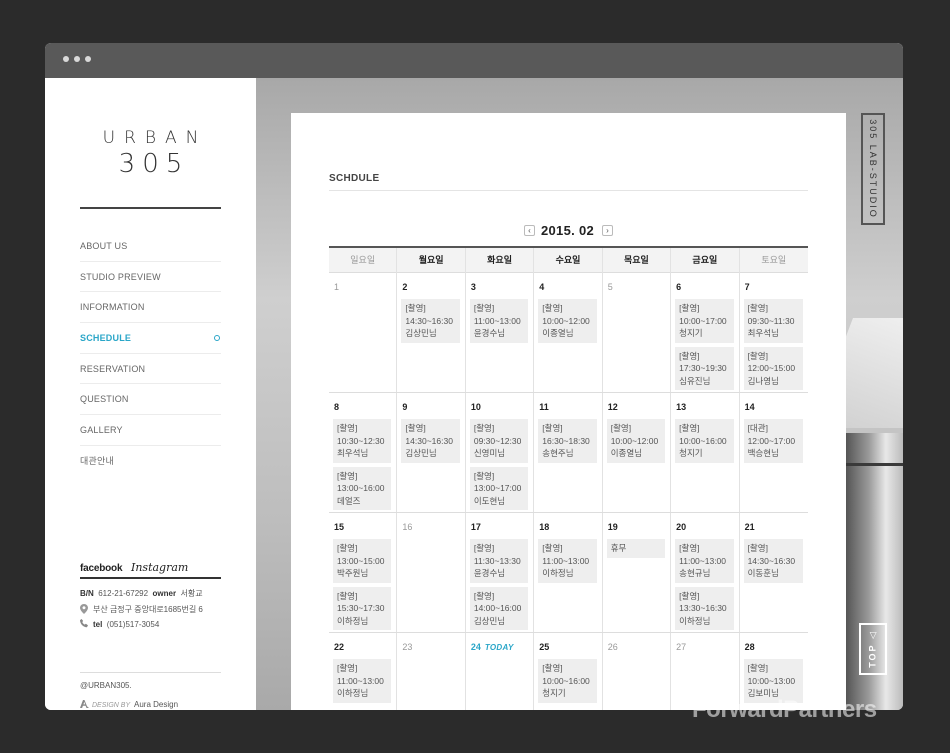 Image resolution: width=950 pixels, height=753 pixels. What do you see at coordinates (607, 230) in the screenshot?
I see `next-month-button: ›` at bounding box center [607, 230].